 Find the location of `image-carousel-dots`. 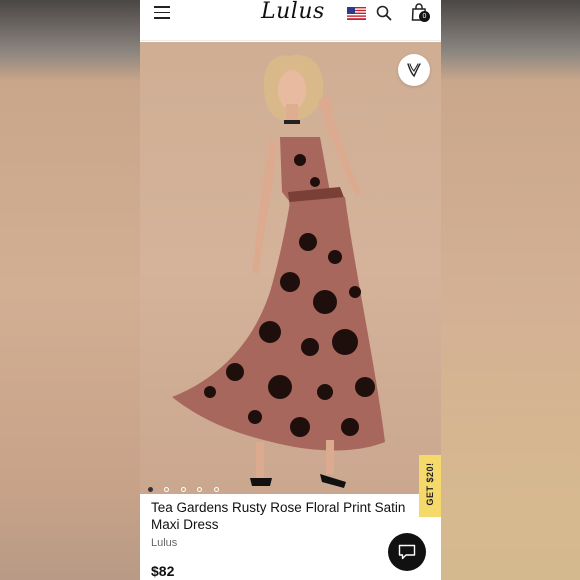

image-carousel-dots is located at coordinates (187, 486).